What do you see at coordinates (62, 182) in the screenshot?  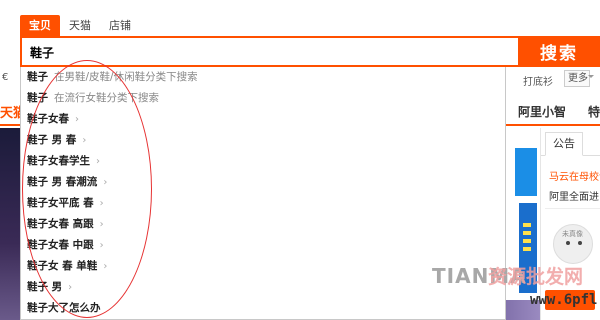 I see `suggestion-keyword: 鞋子 男 春潮流` at bounding box center [62, 182].